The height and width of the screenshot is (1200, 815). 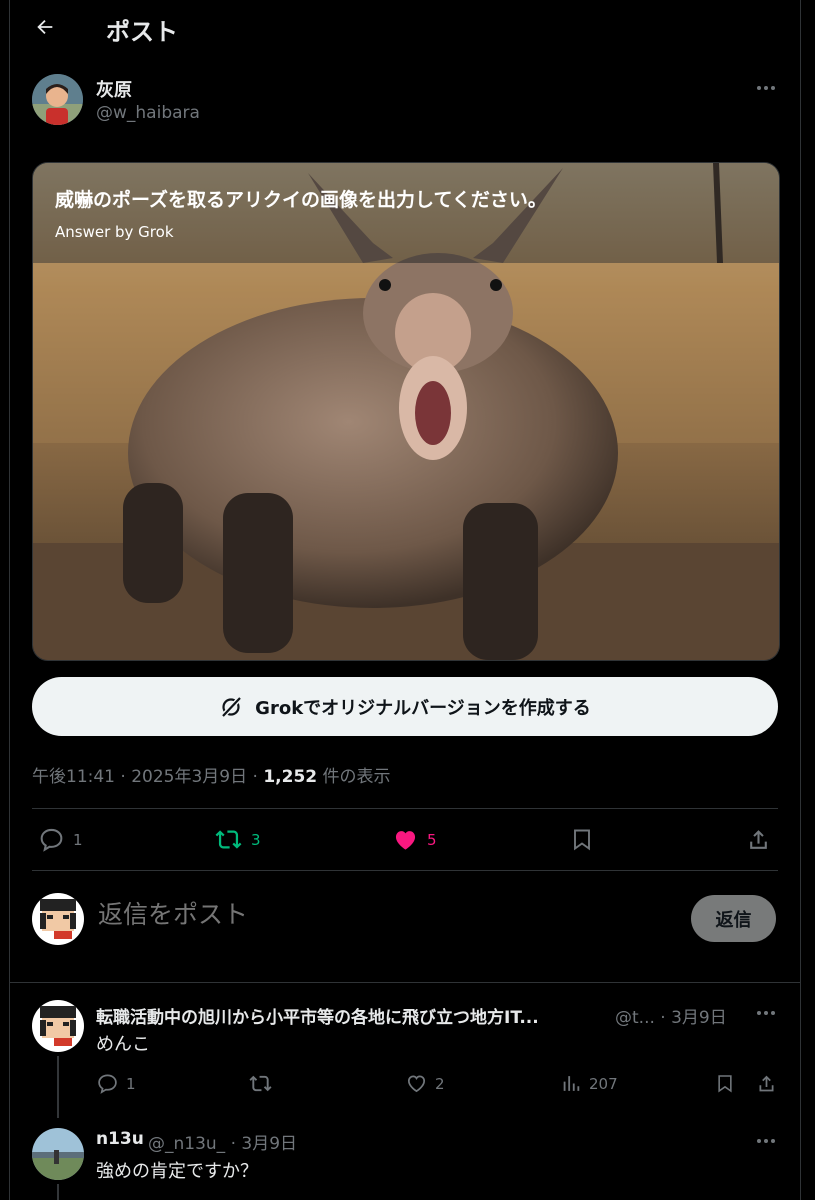 What do you see at coordinates (123, 1044) in the screenshot?
I see `reply-text: めんこ` at bounding box center [123, 1044].